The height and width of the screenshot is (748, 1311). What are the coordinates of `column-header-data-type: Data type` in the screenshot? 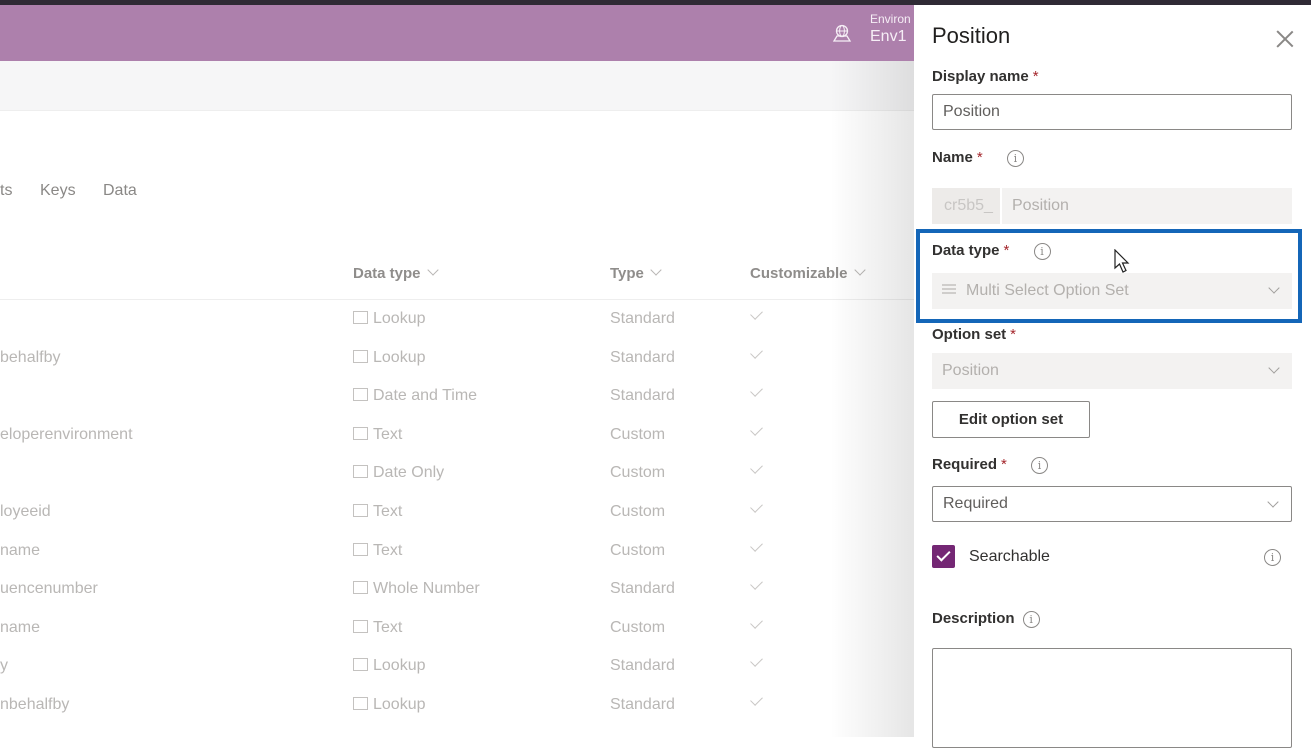 It's located at (396, 273).